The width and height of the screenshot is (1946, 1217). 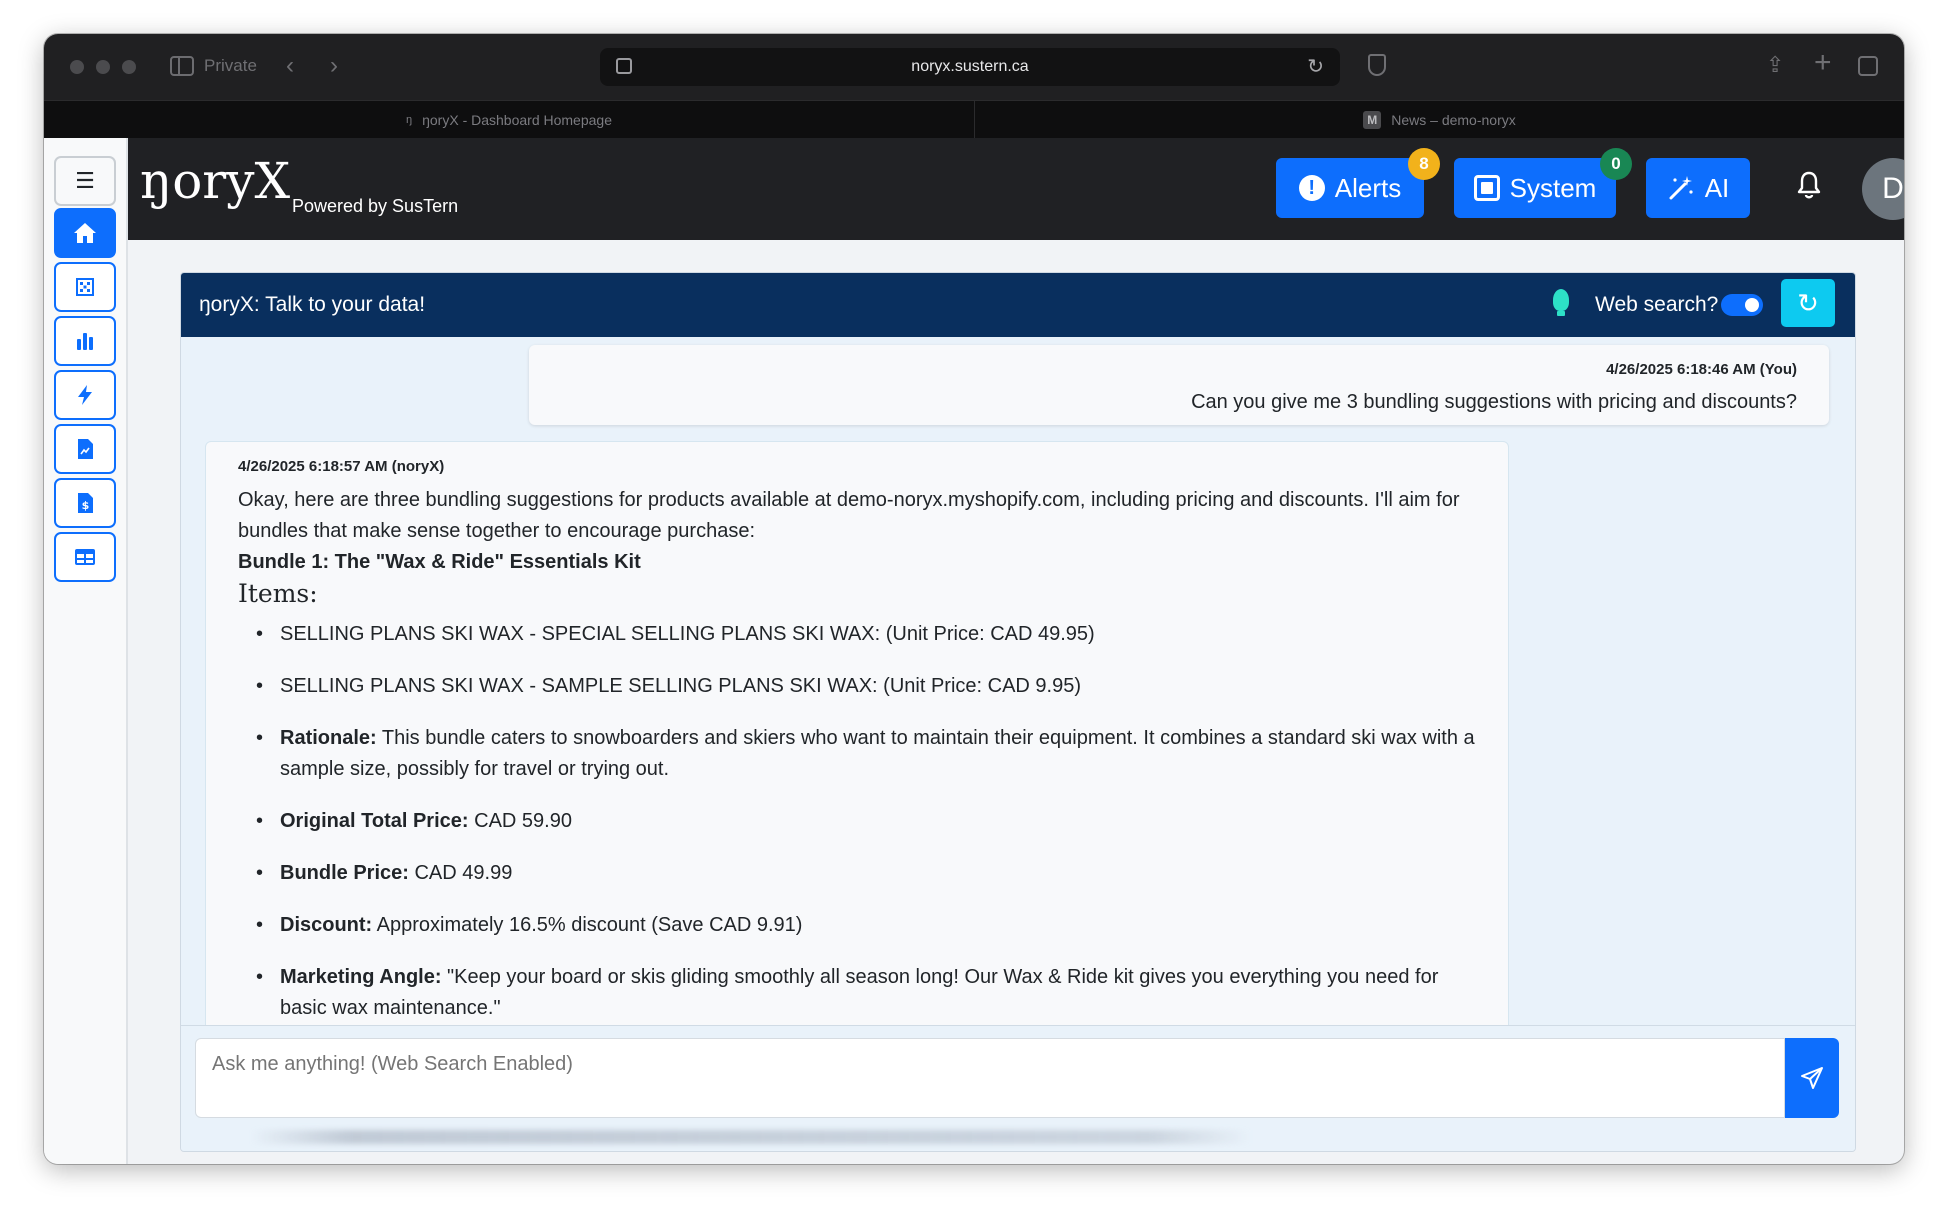 What do you see at coordinates (230, 65) in the screenshot?
I see `private-label: Private` at bounding box center [230, 65].